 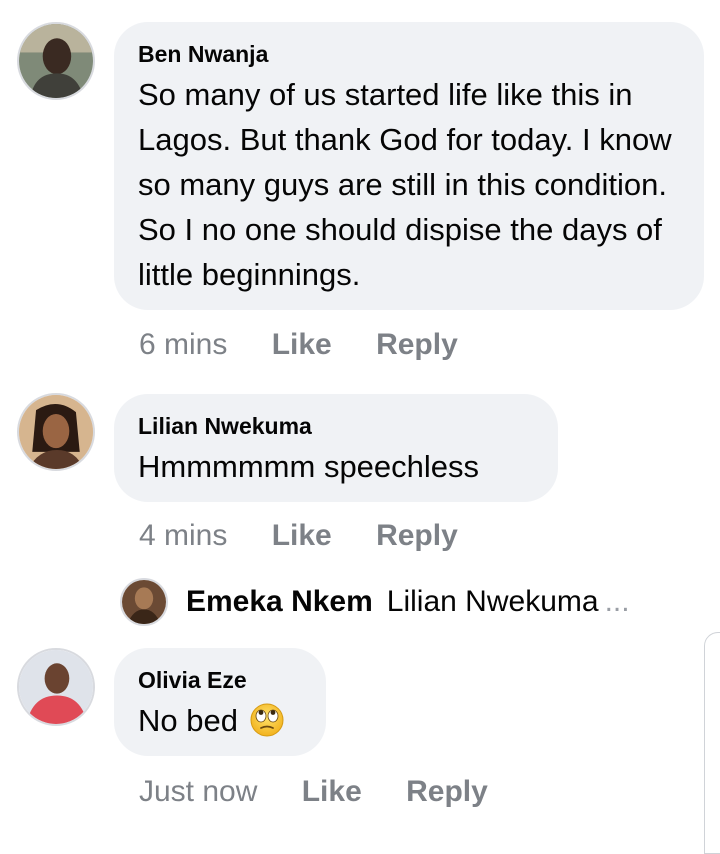 I want to click on comment-author: Olivia Eze, so click(x=219, y=680).